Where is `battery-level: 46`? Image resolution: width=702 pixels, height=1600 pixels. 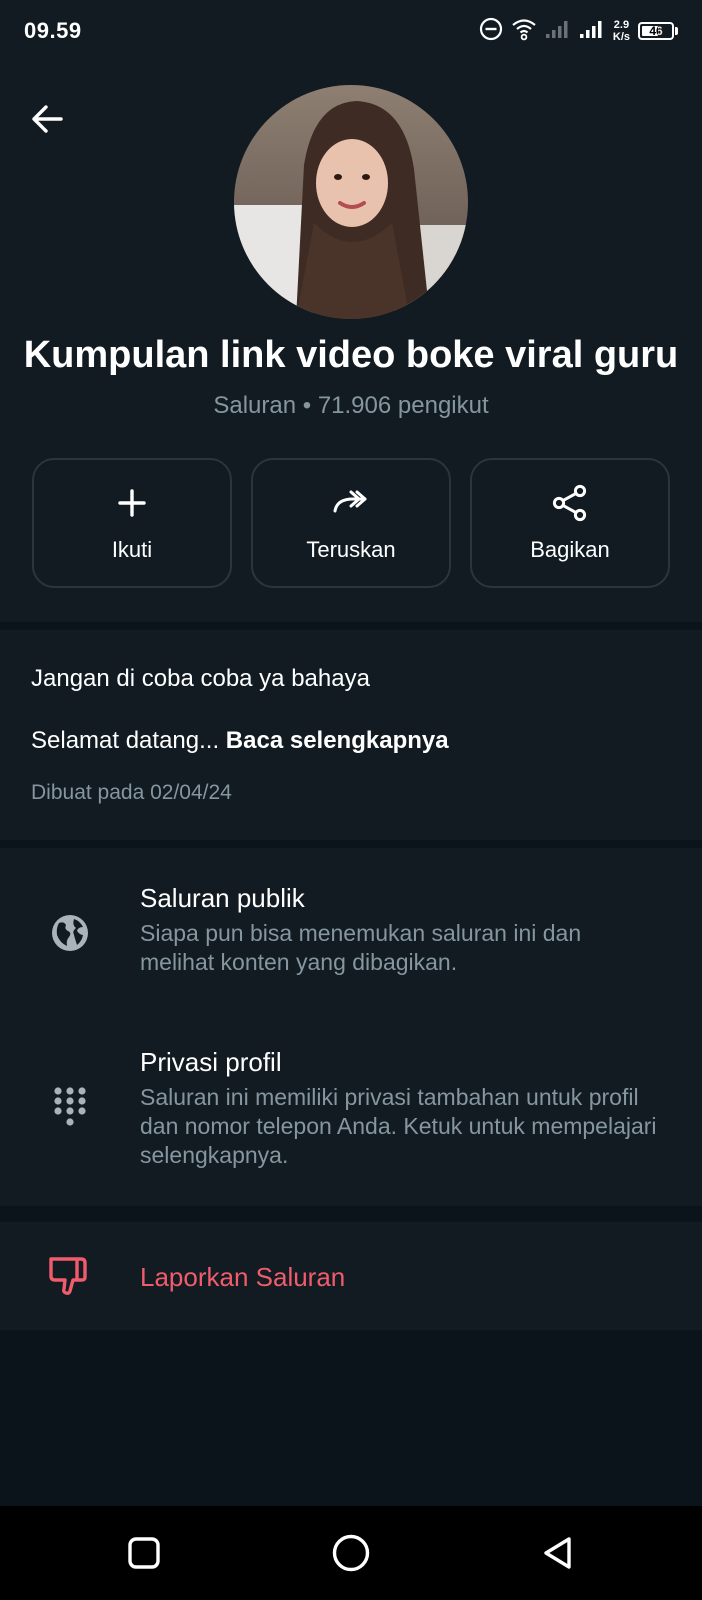
battery-level: 46 is located at coordinates (656, 31).